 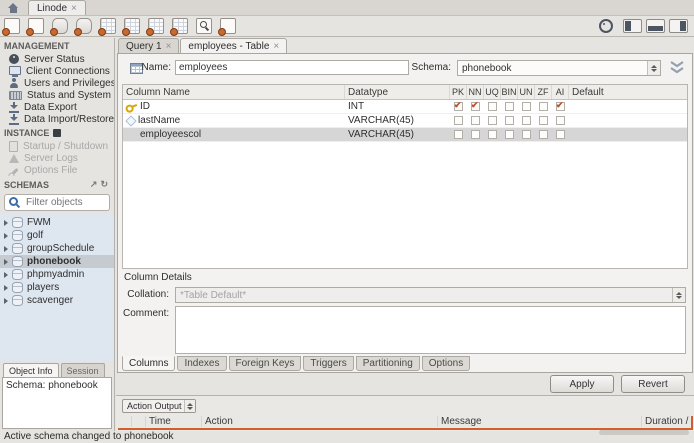 I want to click on sidebar-item-client-connections: Client Connections, so click(x=57, y=71).